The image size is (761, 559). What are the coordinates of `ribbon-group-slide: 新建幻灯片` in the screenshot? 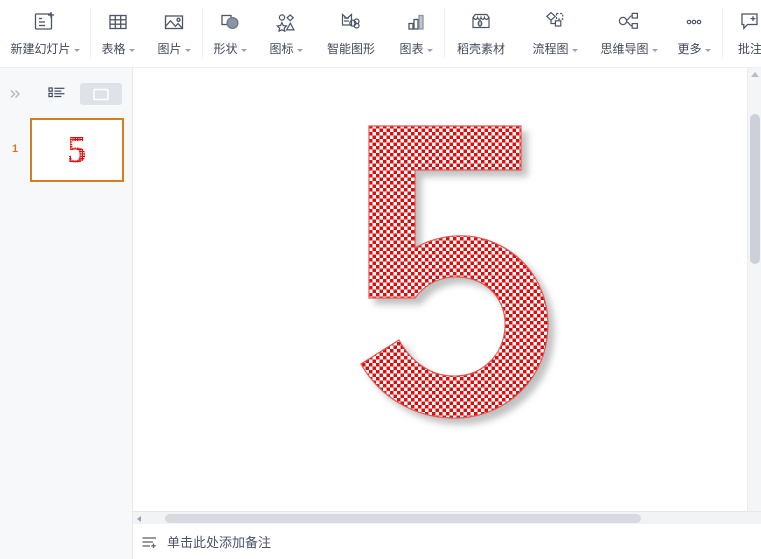 It's located at (45, 33).